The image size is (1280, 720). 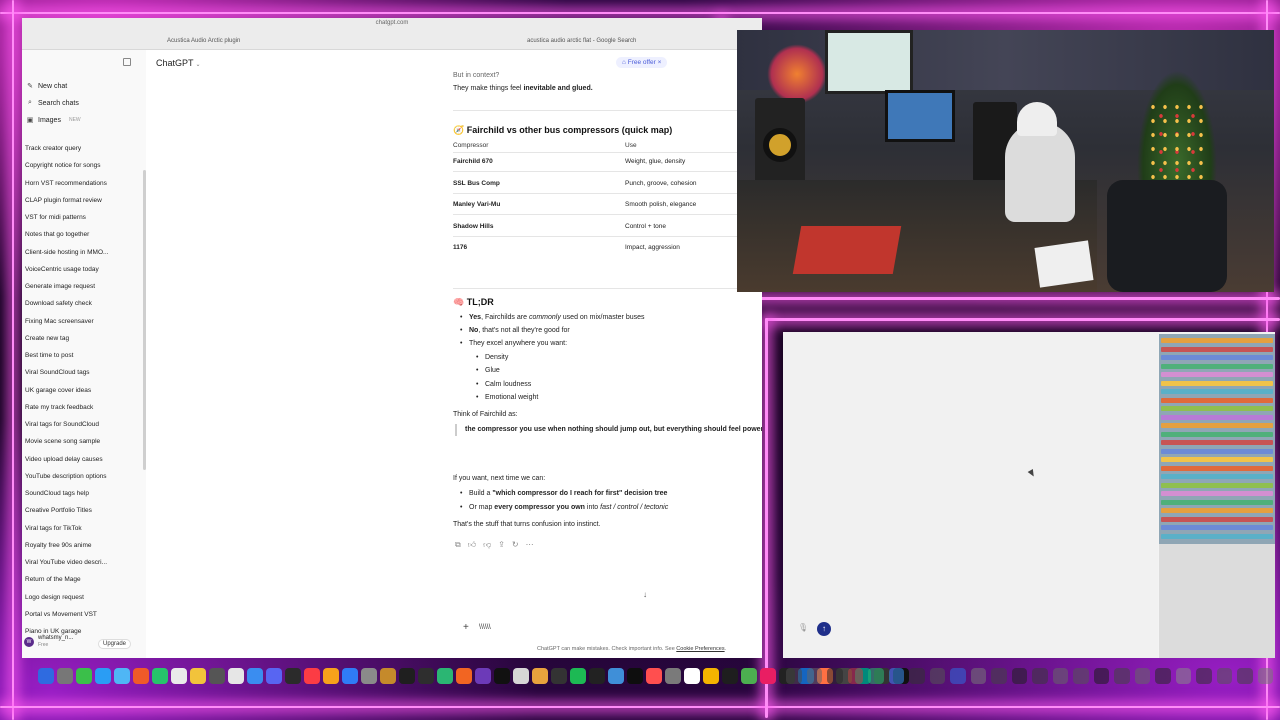 What do you see at coordinates (84, 165) in the screenshot?
I see `sidebar-chat-item: Copyright notice for songs` at bounding box center [84, 165].